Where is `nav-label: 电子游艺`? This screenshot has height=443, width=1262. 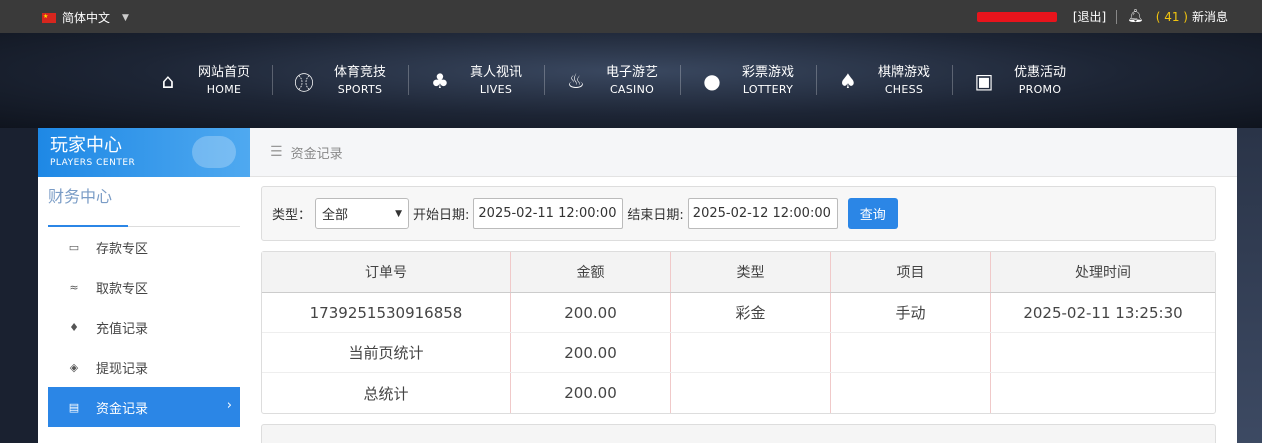 nav-label: 电子游艺 is located at coordinates (631, 72).